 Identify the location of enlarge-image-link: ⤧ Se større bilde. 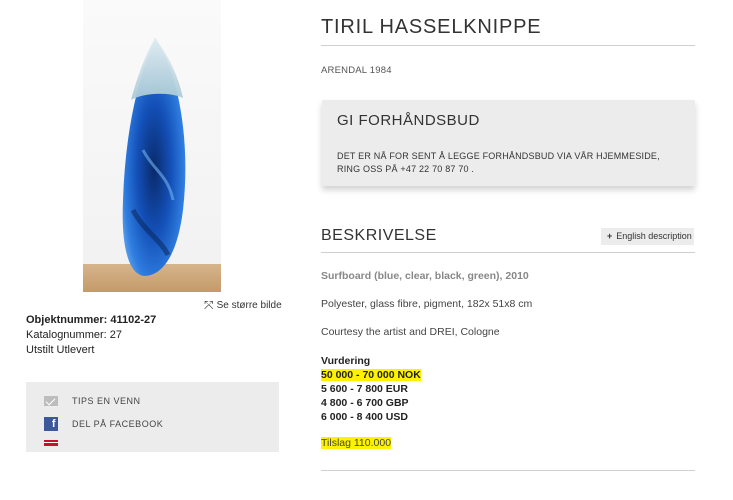
(243, 305).